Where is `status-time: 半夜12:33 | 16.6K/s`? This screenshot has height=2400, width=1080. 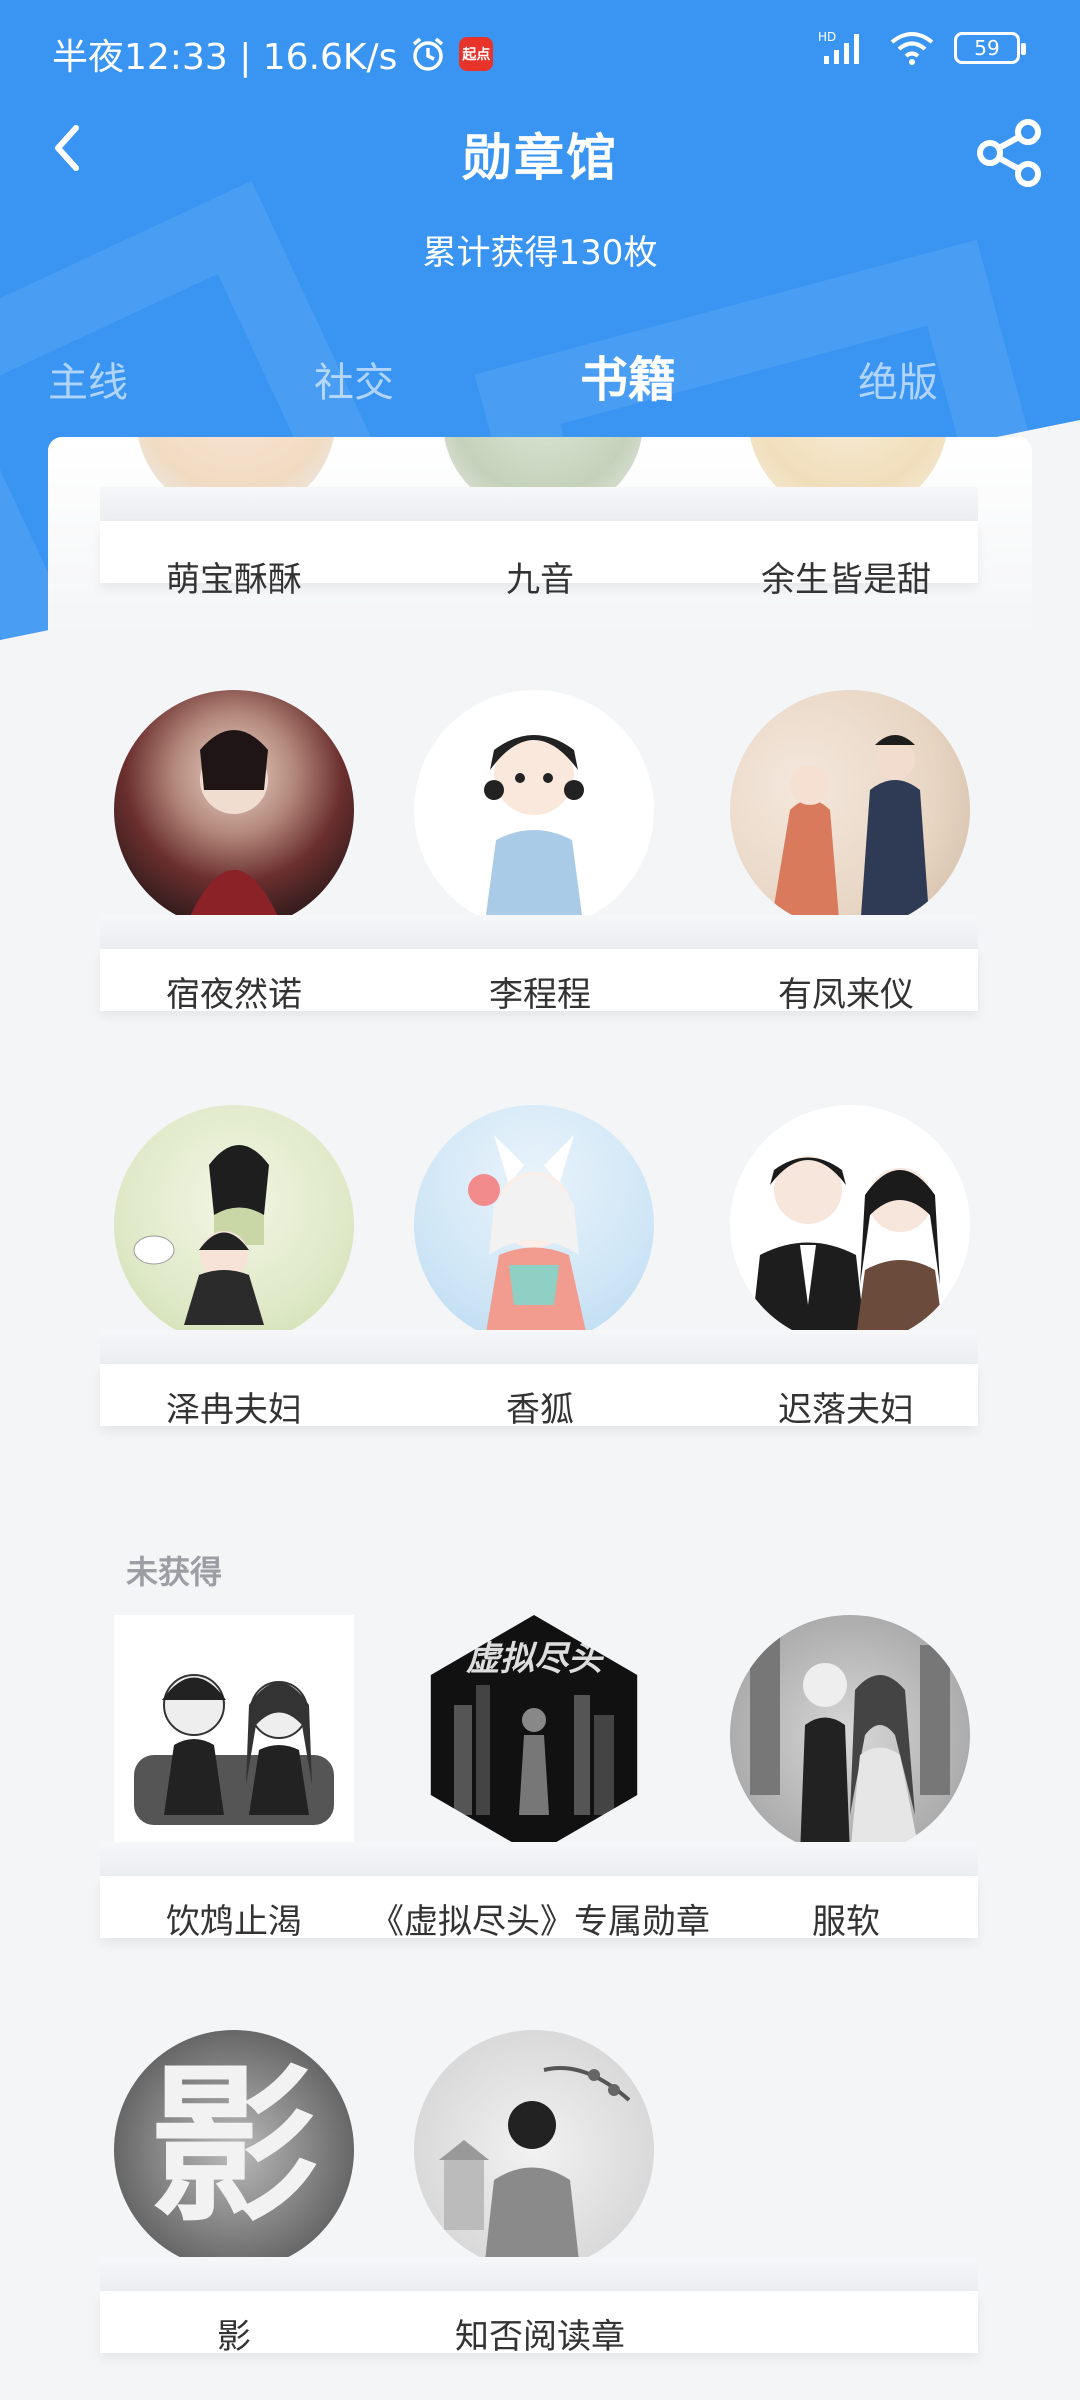
status-time: 半夜12:33 | 16.6K/s is located at coordinates (225, 57).